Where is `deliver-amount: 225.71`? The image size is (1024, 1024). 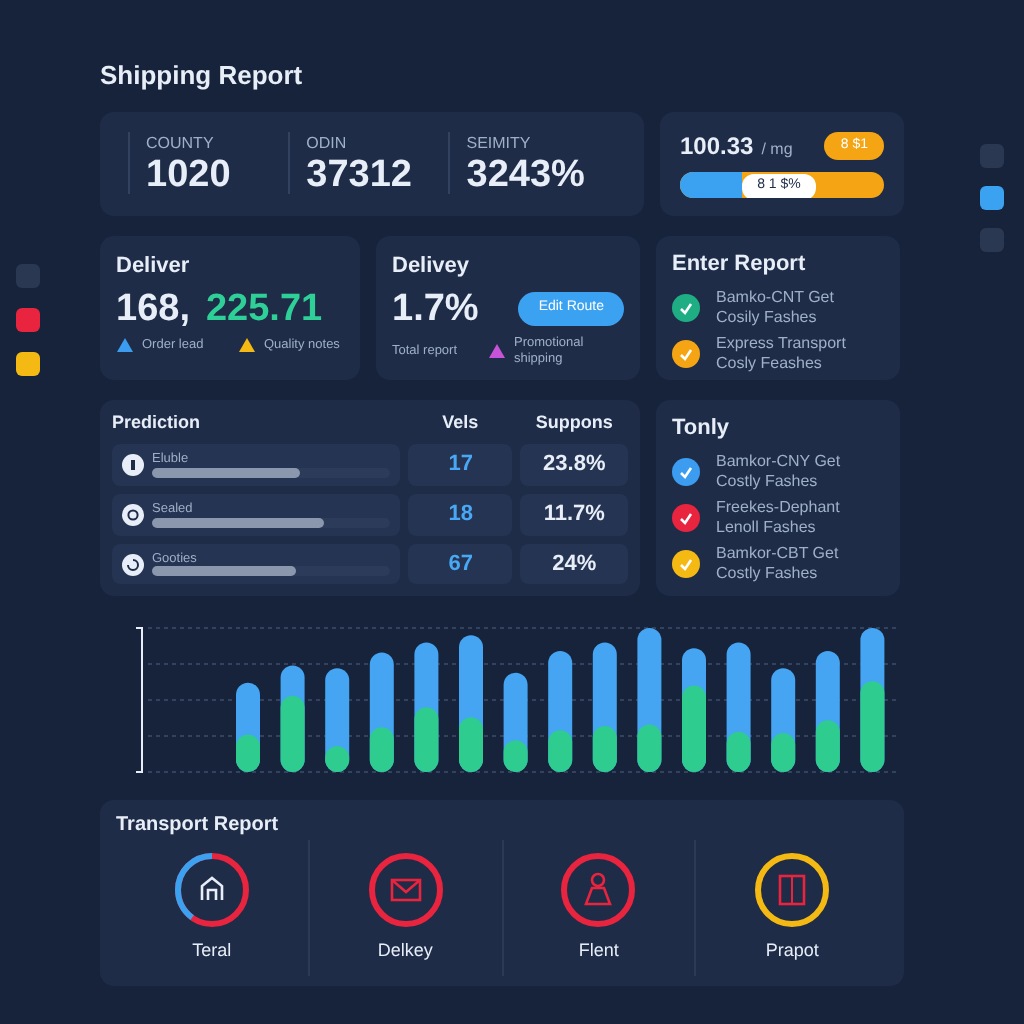 deliver-amount: 225.71 is located at coordinates (264, 309).